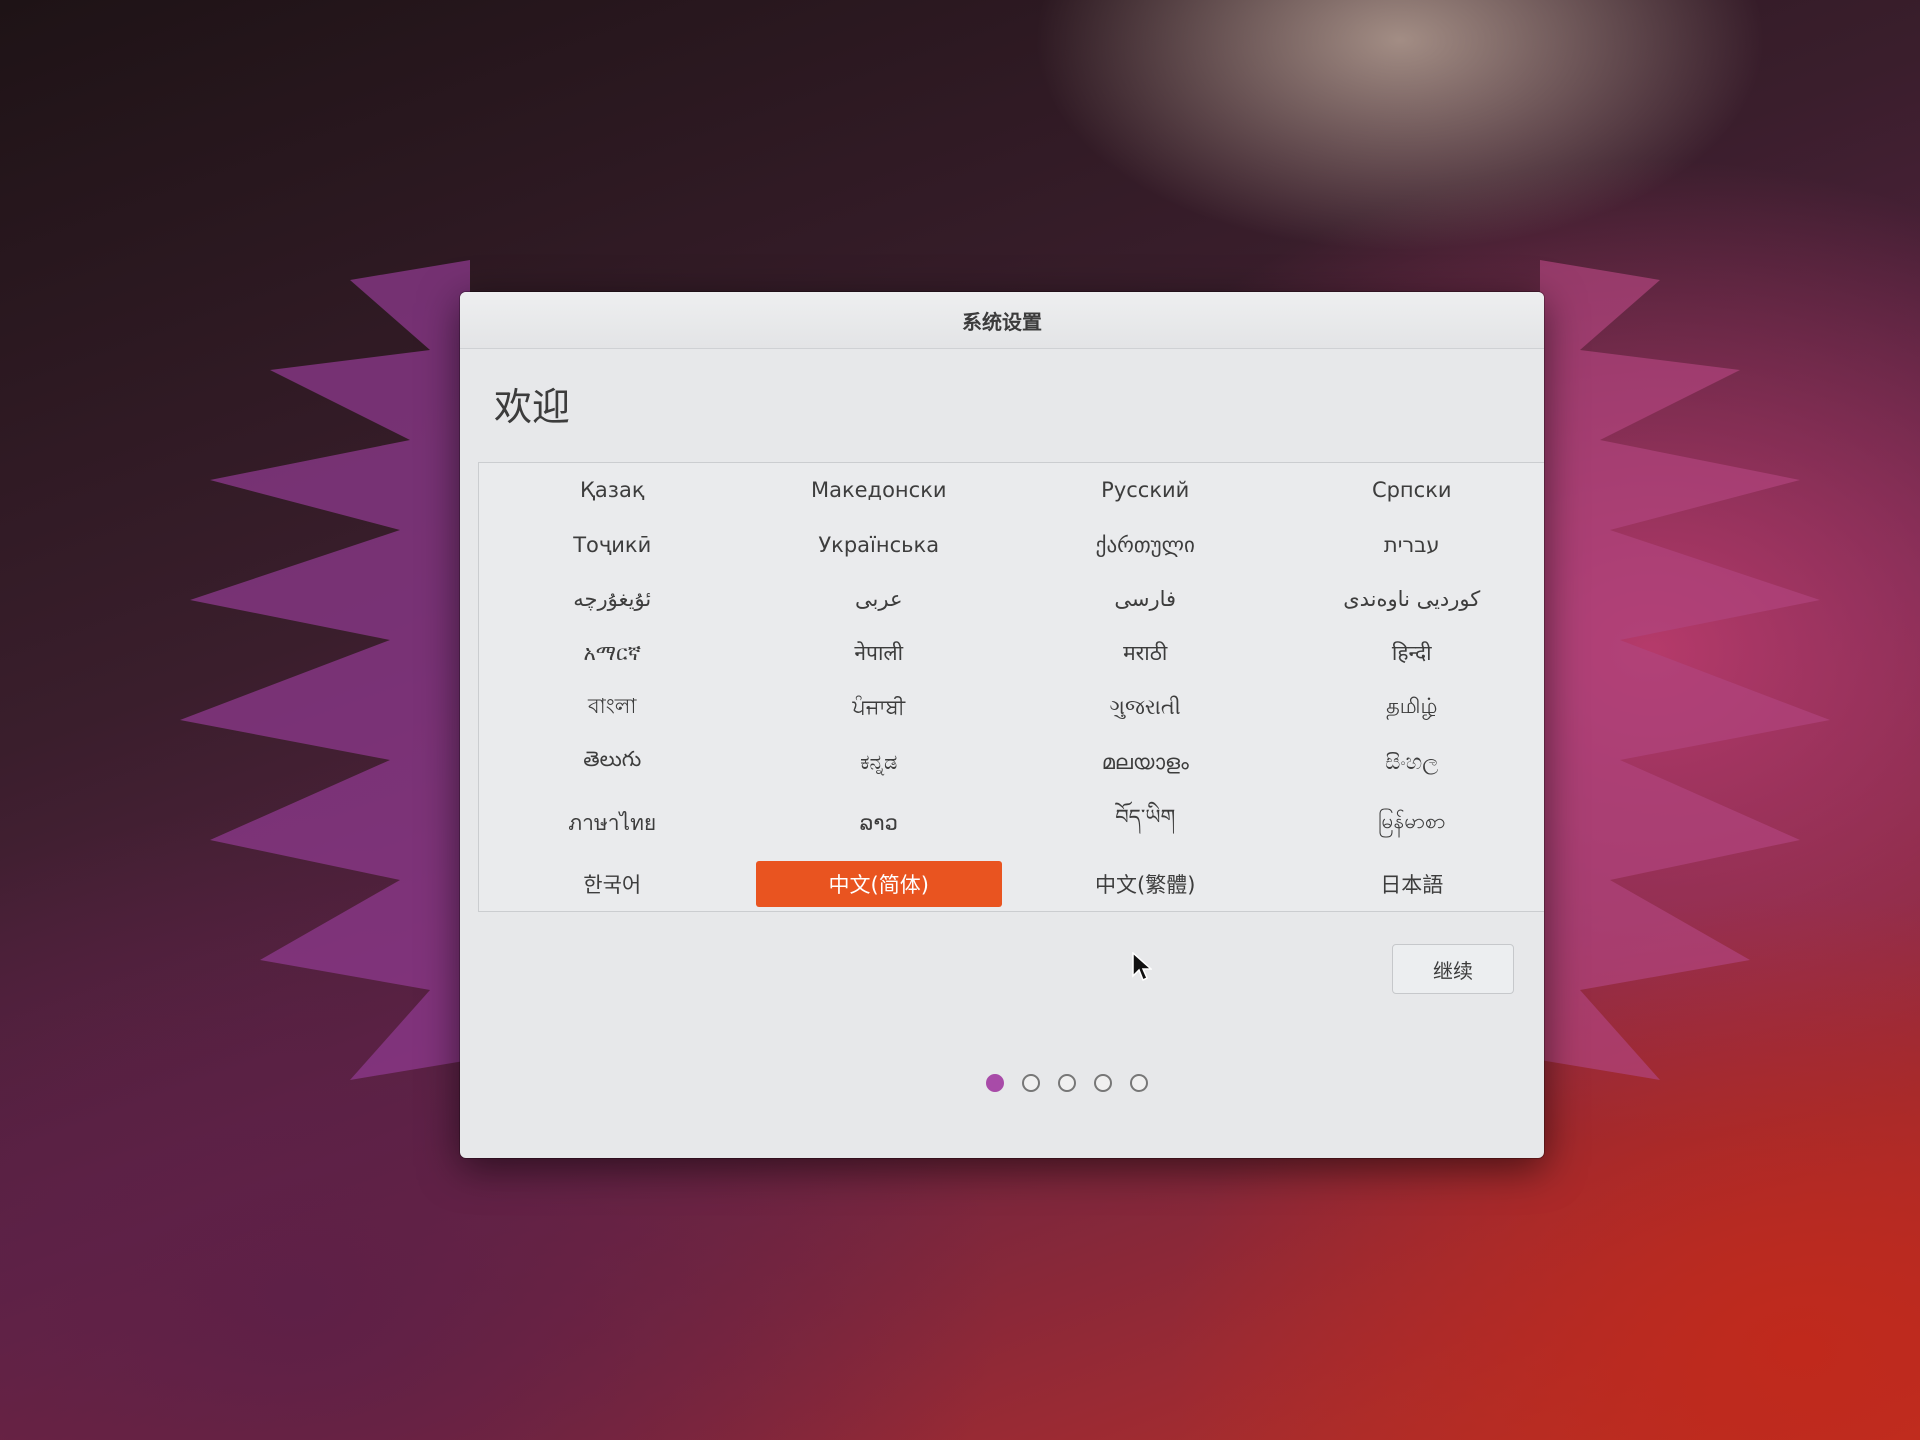  What do you see at coordinates (879, 490) in the screenshot?
I see `language-option: Македонски` at bounding box center [879, 490].